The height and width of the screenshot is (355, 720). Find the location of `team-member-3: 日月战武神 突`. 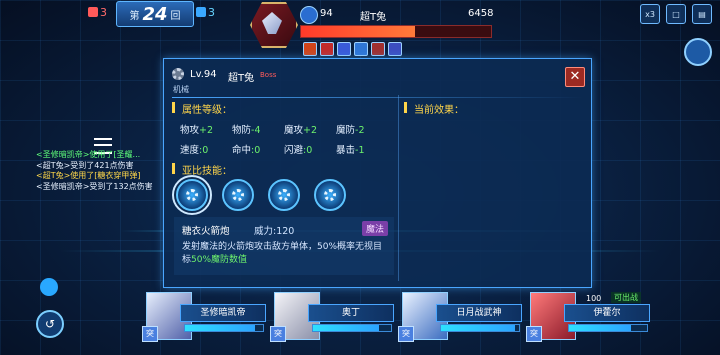

team-member-3: 日月战武神 突 is located at coordinates (459, 317).